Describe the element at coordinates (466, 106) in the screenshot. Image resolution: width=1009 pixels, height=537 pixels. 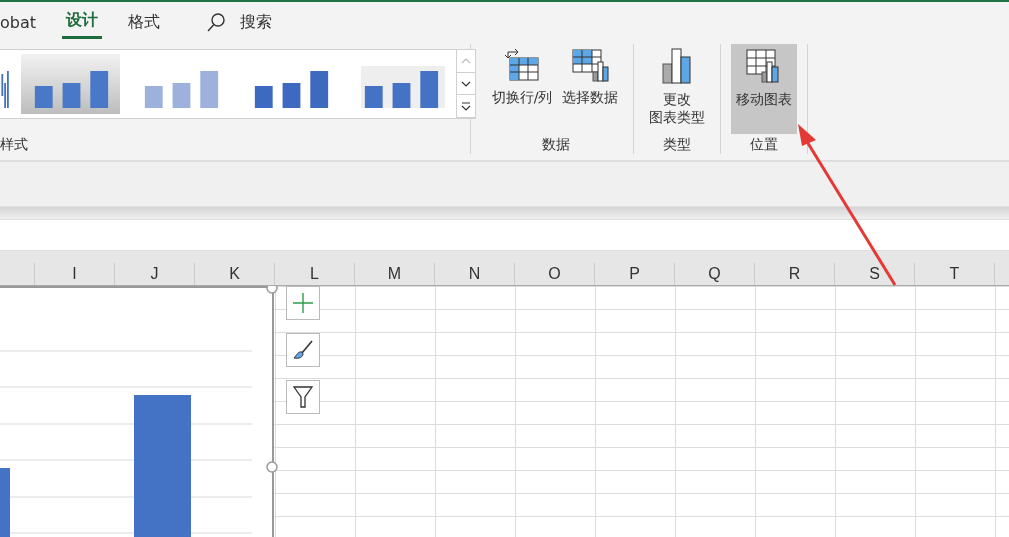
I see `expand-icon` at that location.